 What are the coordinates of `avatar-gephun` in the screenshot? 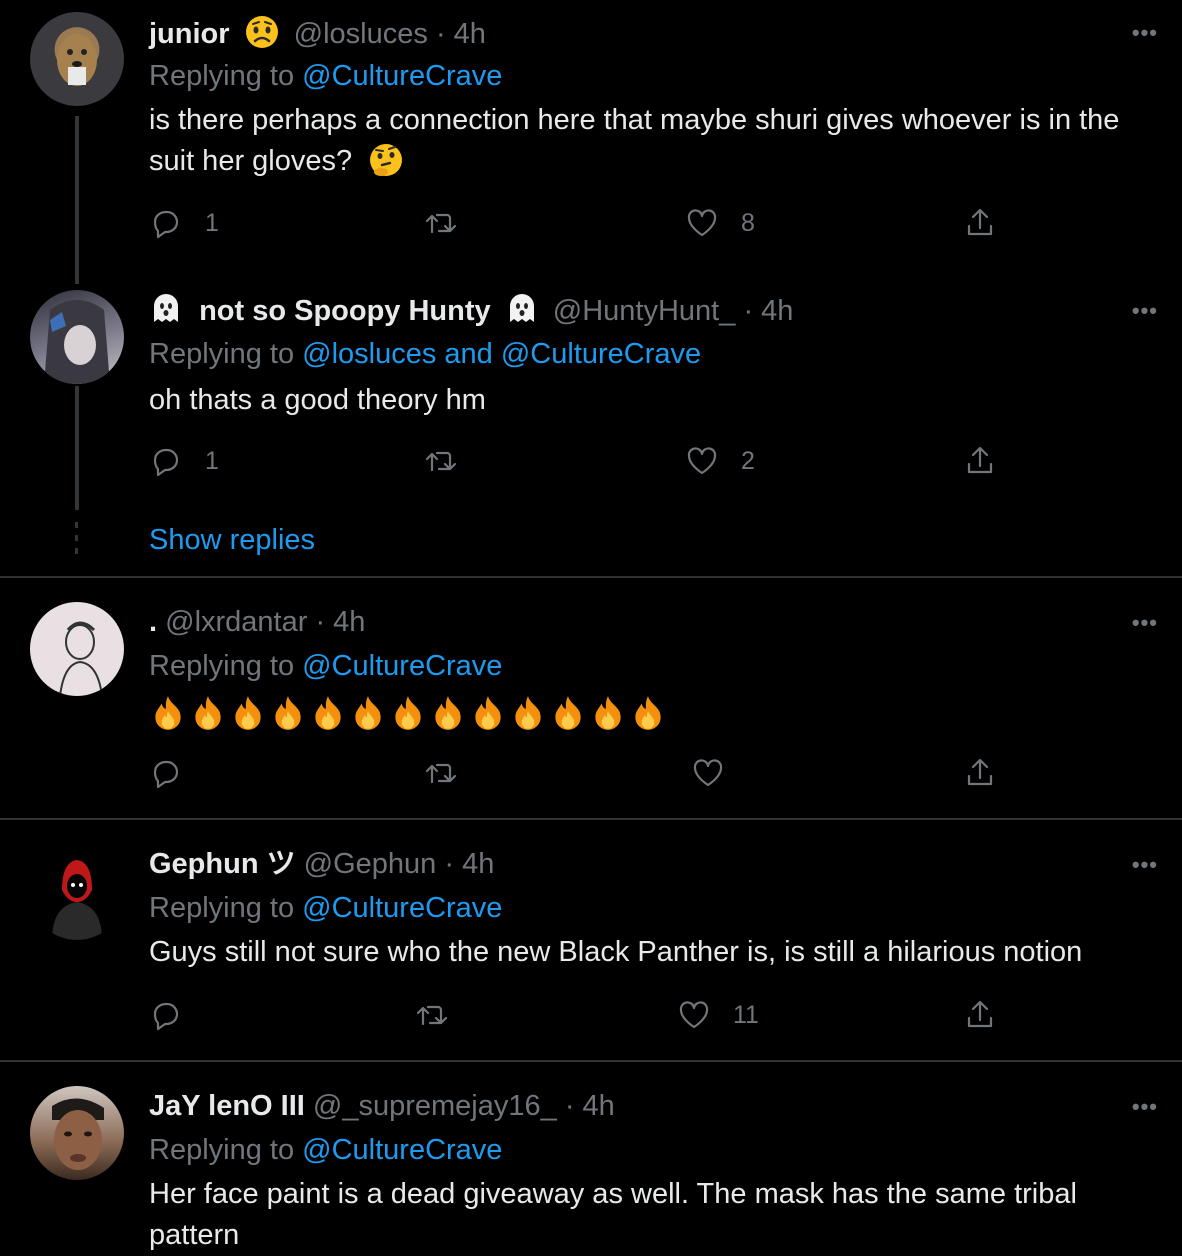 It's located at (77, 893).